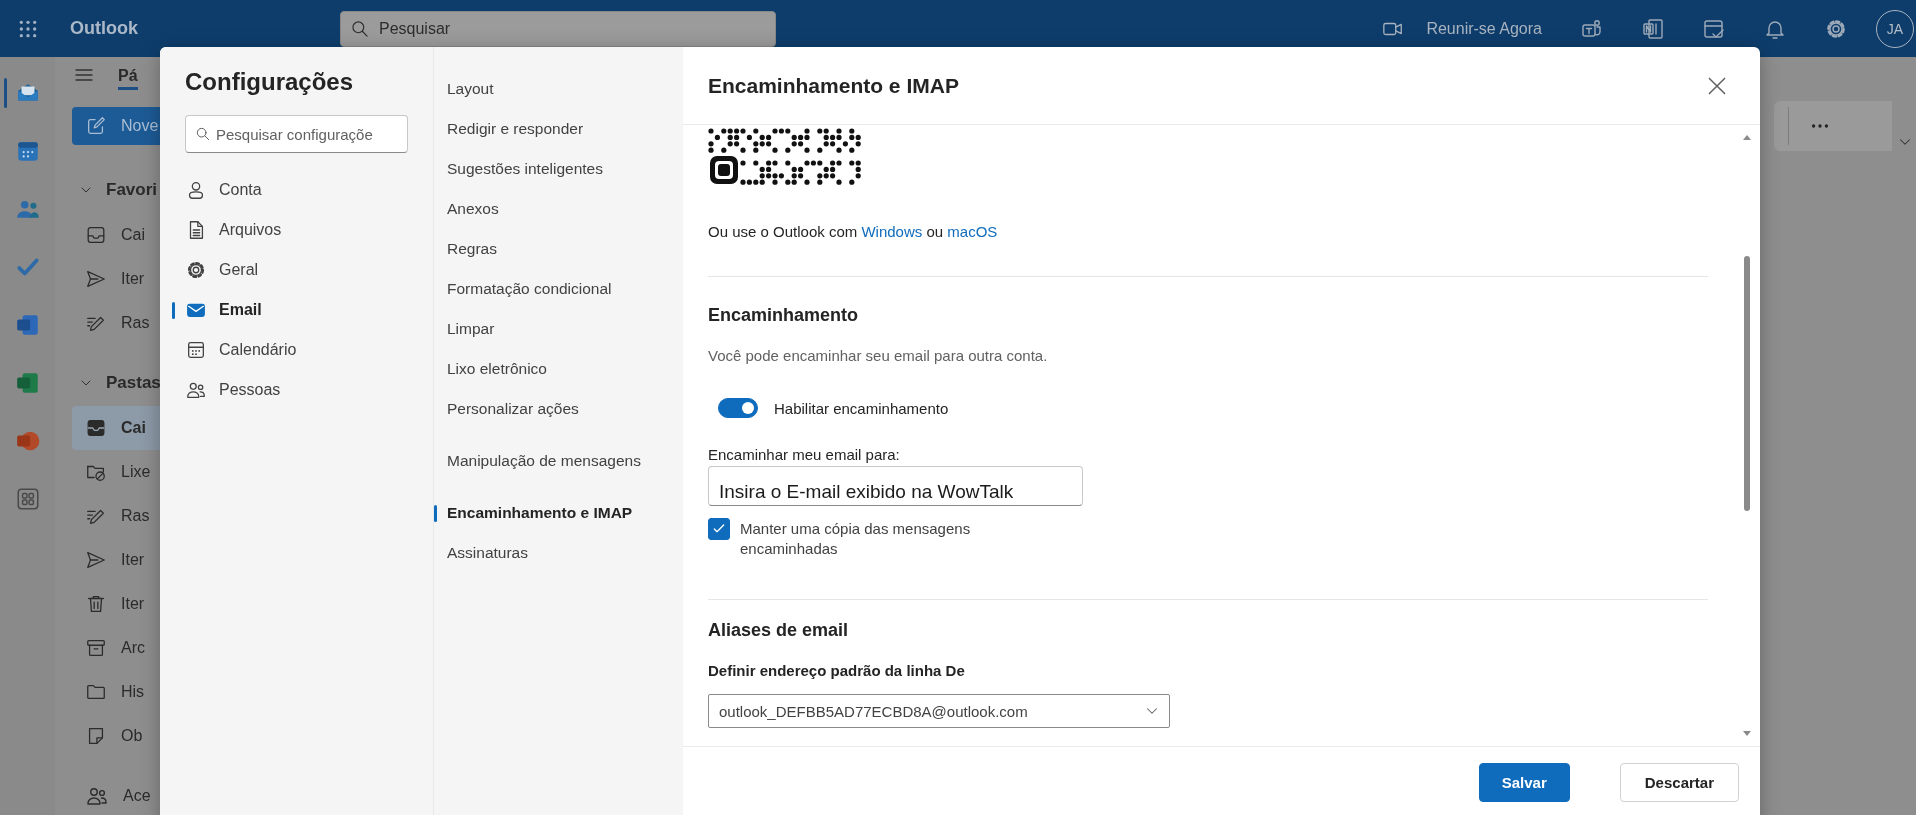 This screenshot has width=1916, height=815. I want to click on app-link: macOS, so click(972, 231).